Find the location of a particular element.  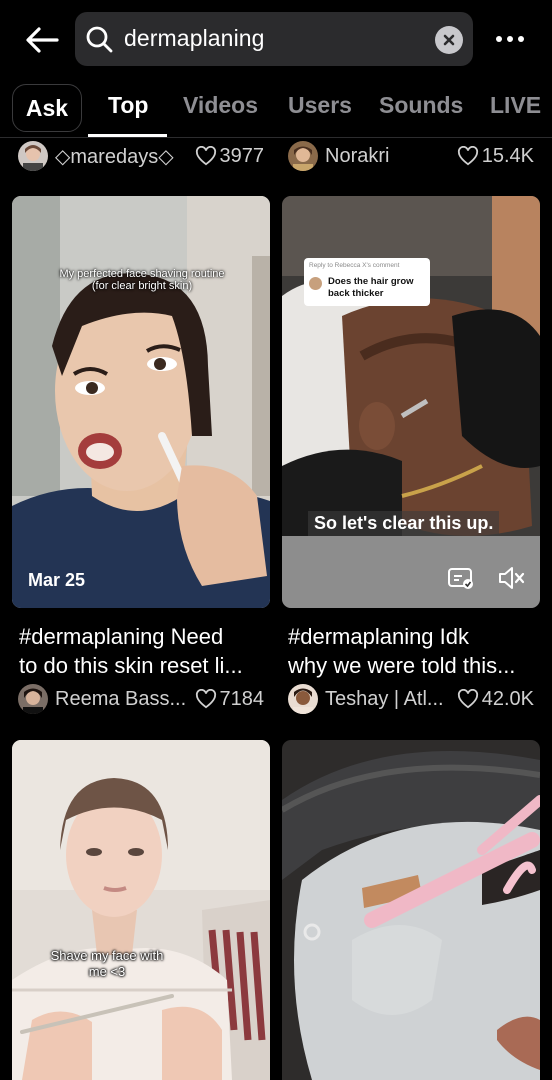

like-count-value: 3977 is located at coordinates (242, 155).